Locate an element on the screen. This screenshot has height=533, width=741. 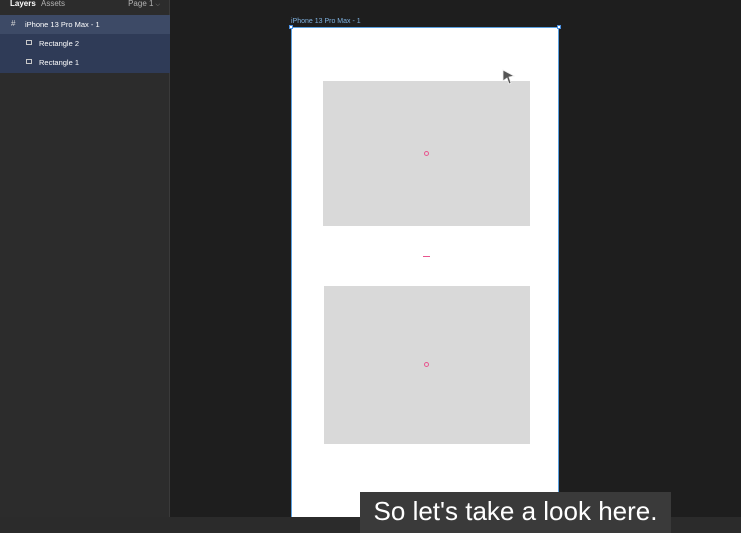
layer-item-frame: # iPhone 13 Pro Max - 1 is located at coordinates (85, 24).